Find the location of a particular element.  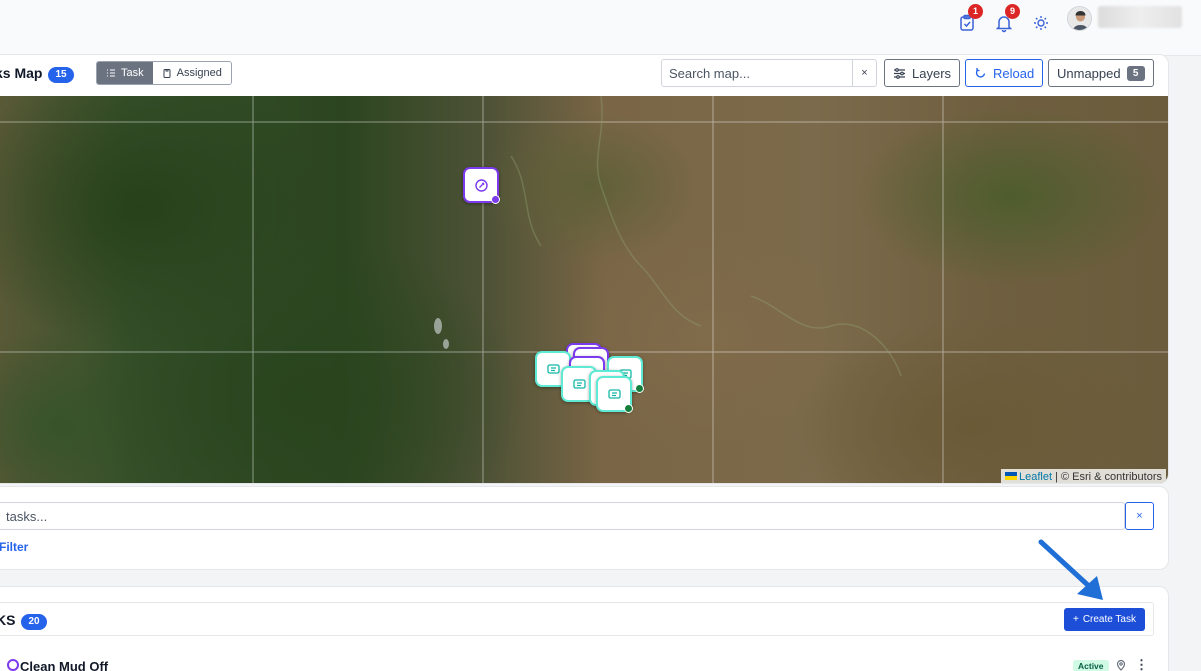

map-pin-icon is located at coordinates (1121, 665).